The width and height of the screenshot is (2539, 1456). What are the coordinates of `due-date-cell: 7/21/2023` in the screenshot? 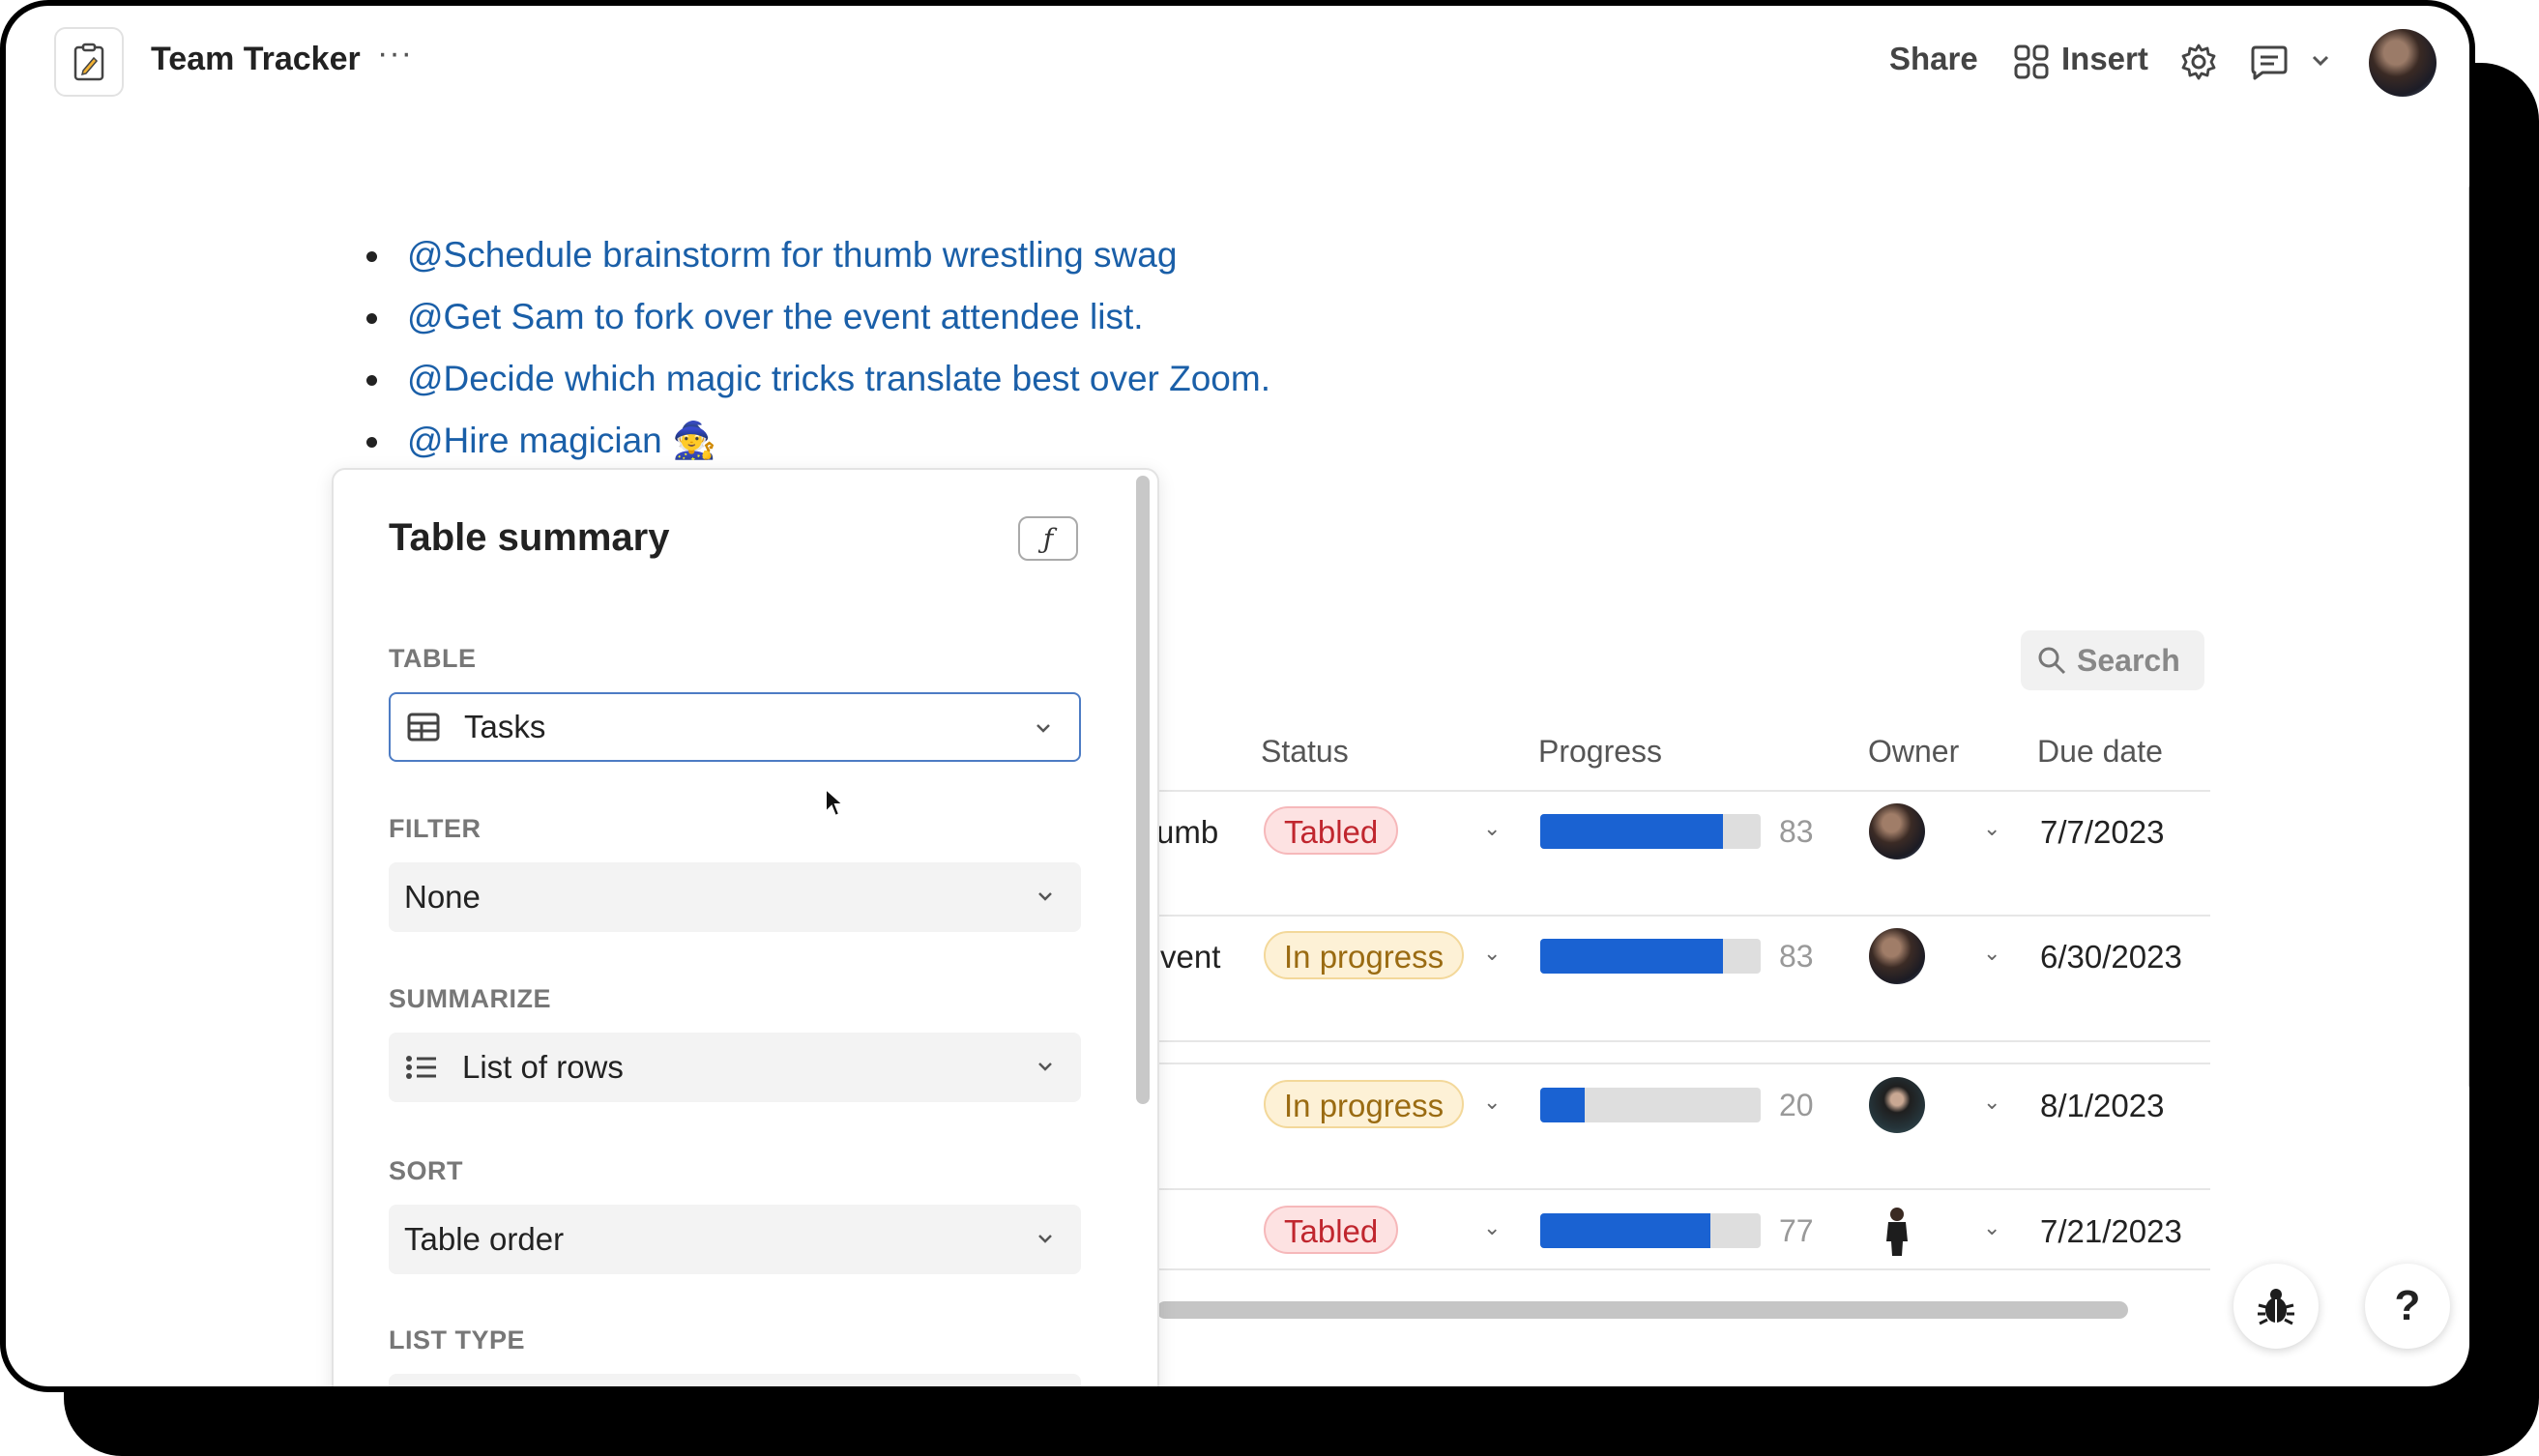 It's located at (2111, 1232).